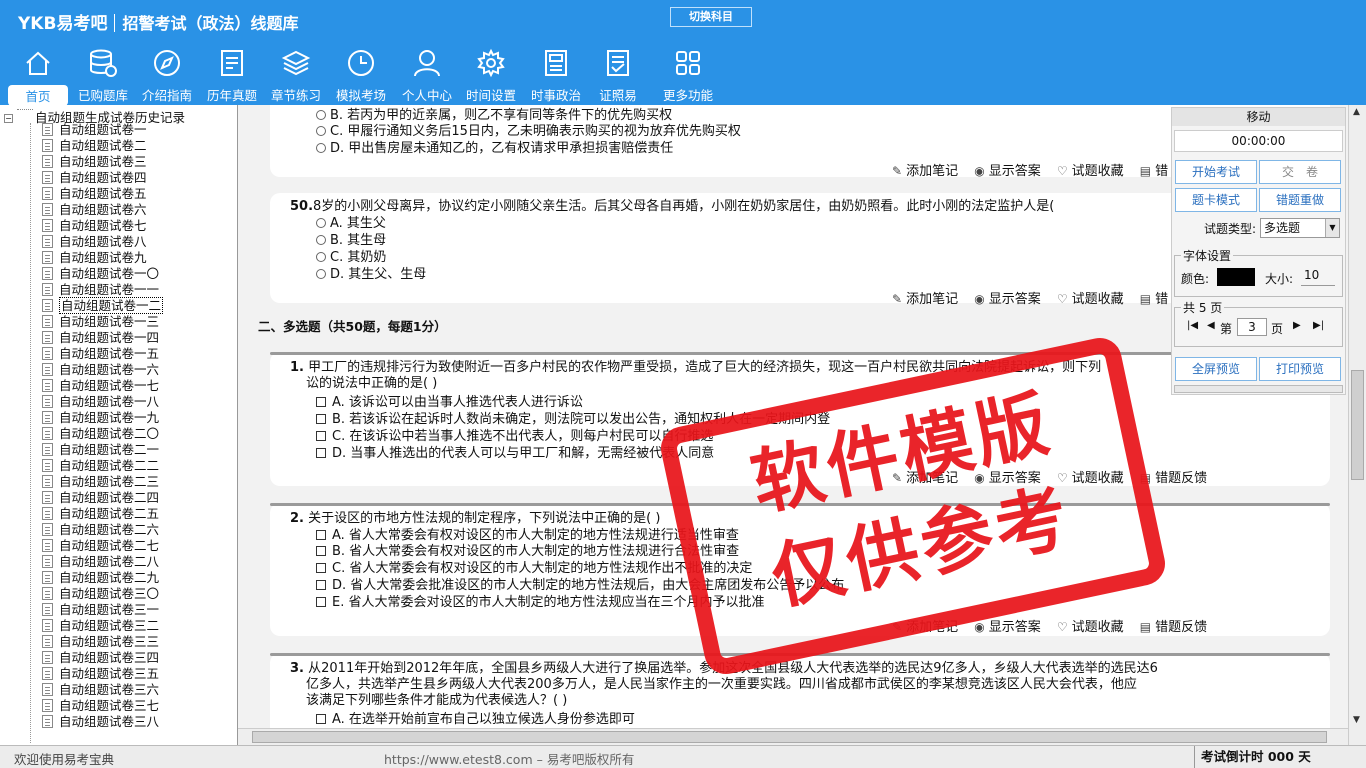 This screenshot has height=768, width=1366. I want to click on redo-wrong-button: 错题重做, so click(1300, 200).